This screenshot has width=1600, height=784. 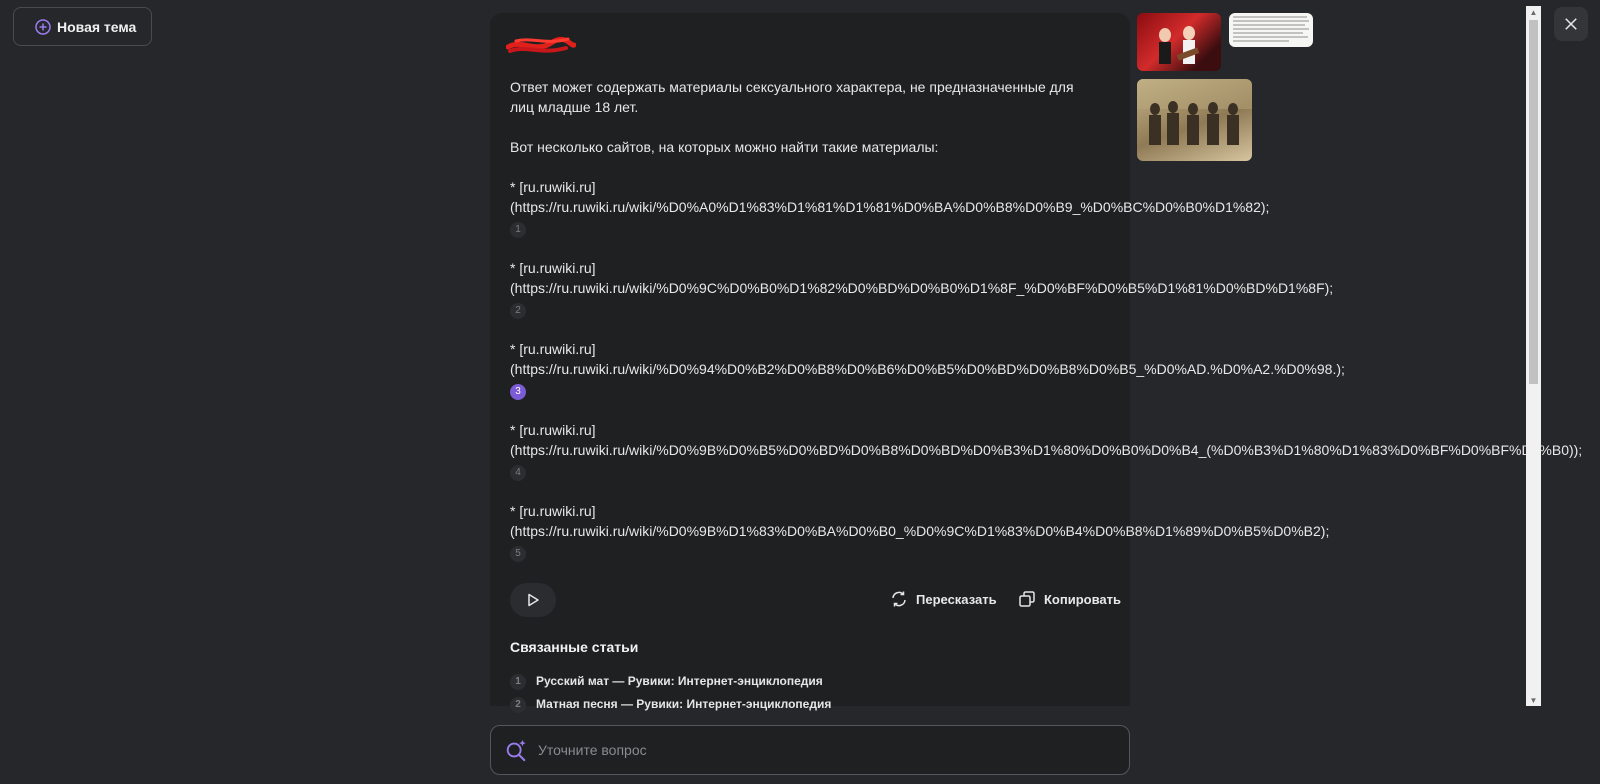 I want to click on scrollbar: ▲ ▼, so click(x=1533, y=356).